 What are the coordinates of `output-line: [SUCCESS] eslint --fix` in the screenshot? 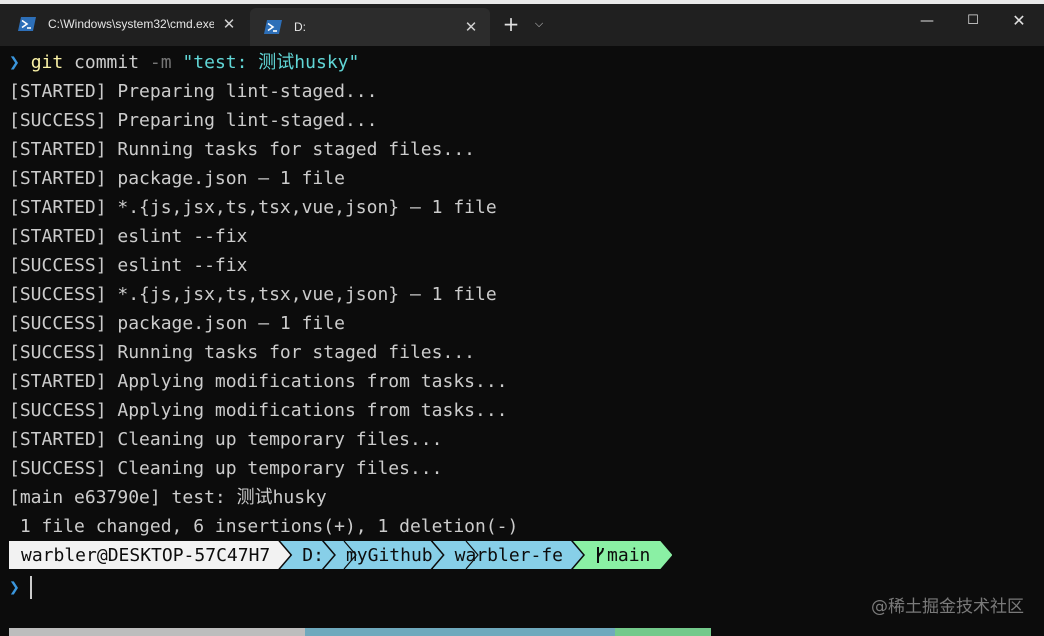 It's located at (128, 265).